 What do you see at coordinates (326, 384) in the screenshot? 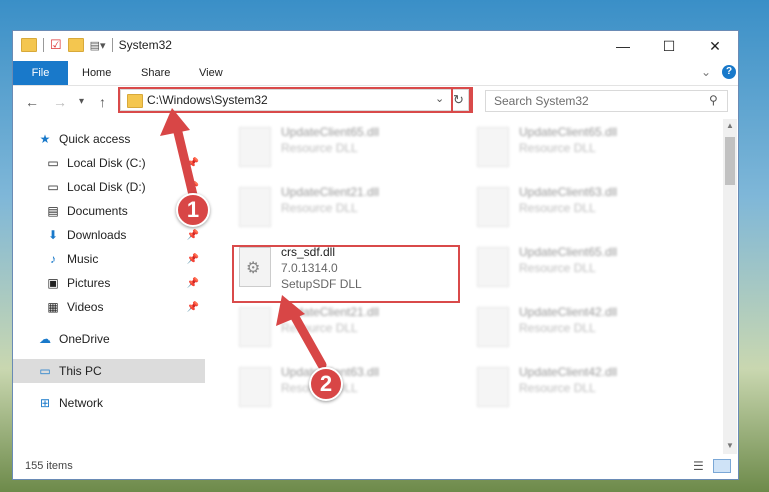
I see `step-2-badge: 2` at bounding box center [326, 384].